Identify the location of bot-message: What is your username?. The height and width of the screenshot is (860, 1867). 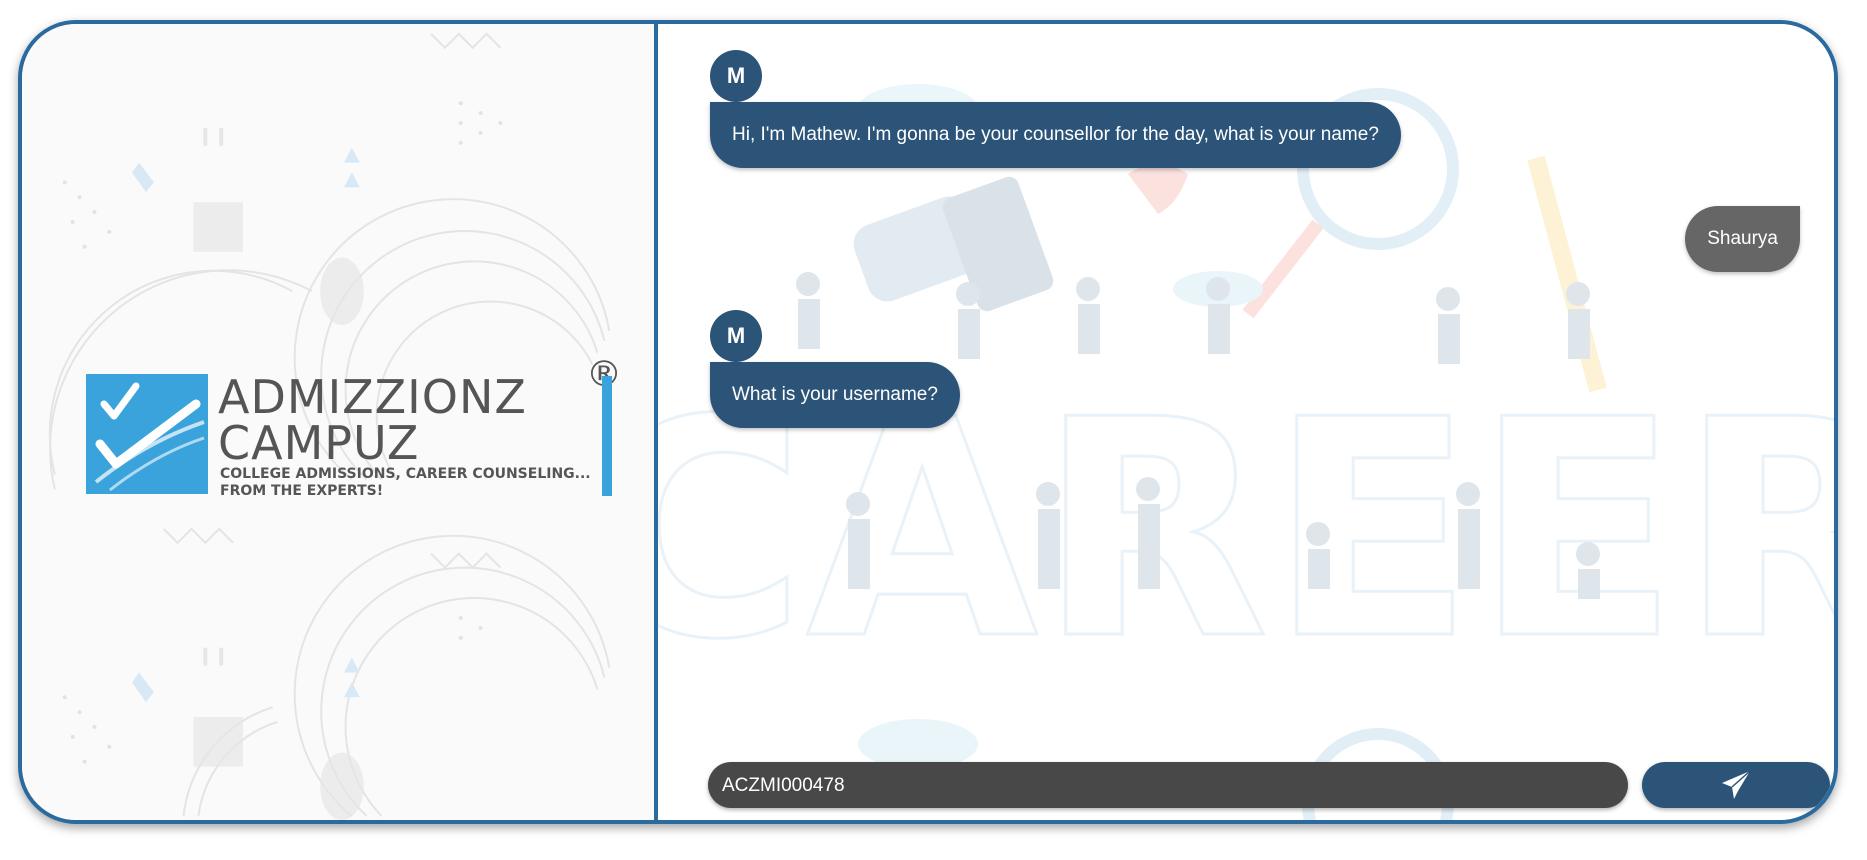
(835, 395).